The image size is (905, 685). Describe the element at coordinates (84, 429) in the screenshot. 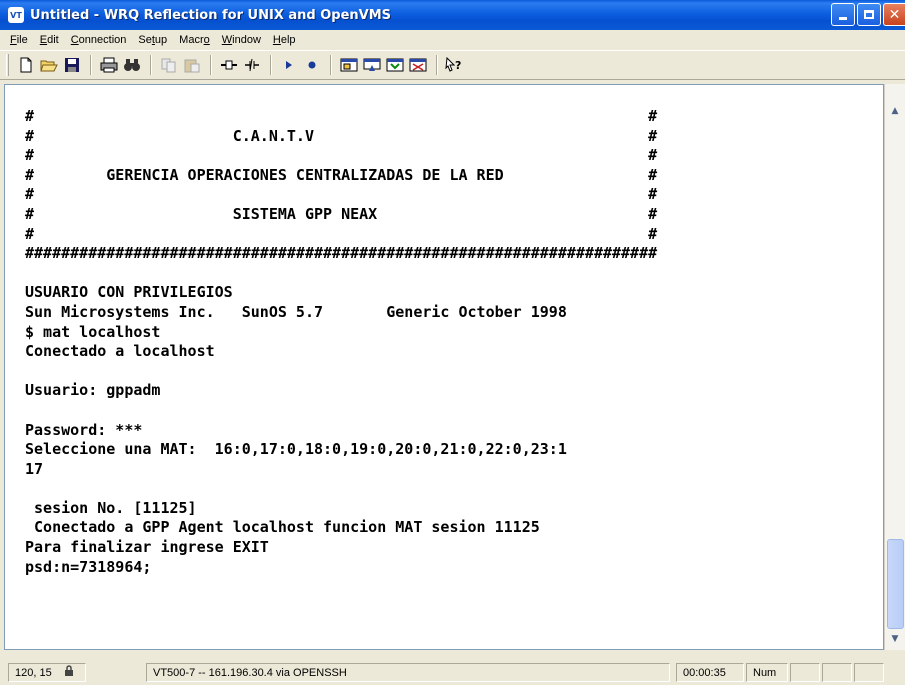

I see `terminal-line: Password: ***` at that location.